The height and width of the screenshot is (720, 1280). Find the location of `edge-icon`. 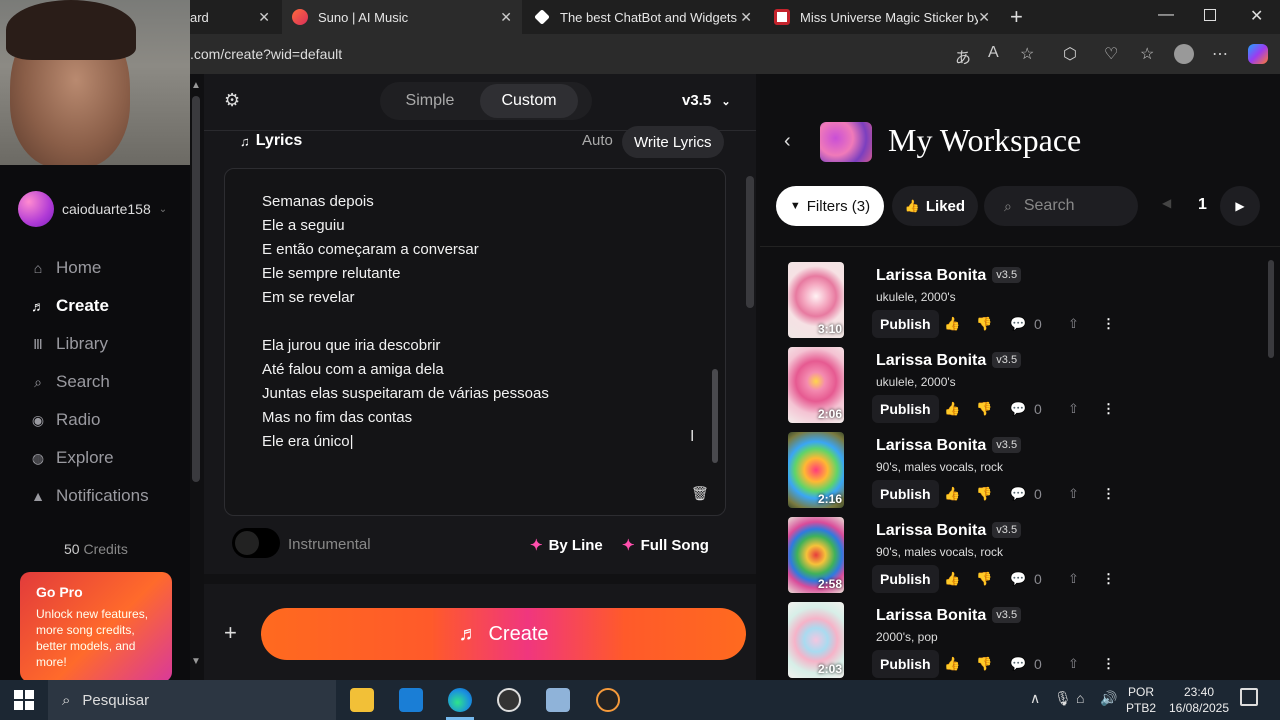

edge-icon is located at coordinates (460, 700).